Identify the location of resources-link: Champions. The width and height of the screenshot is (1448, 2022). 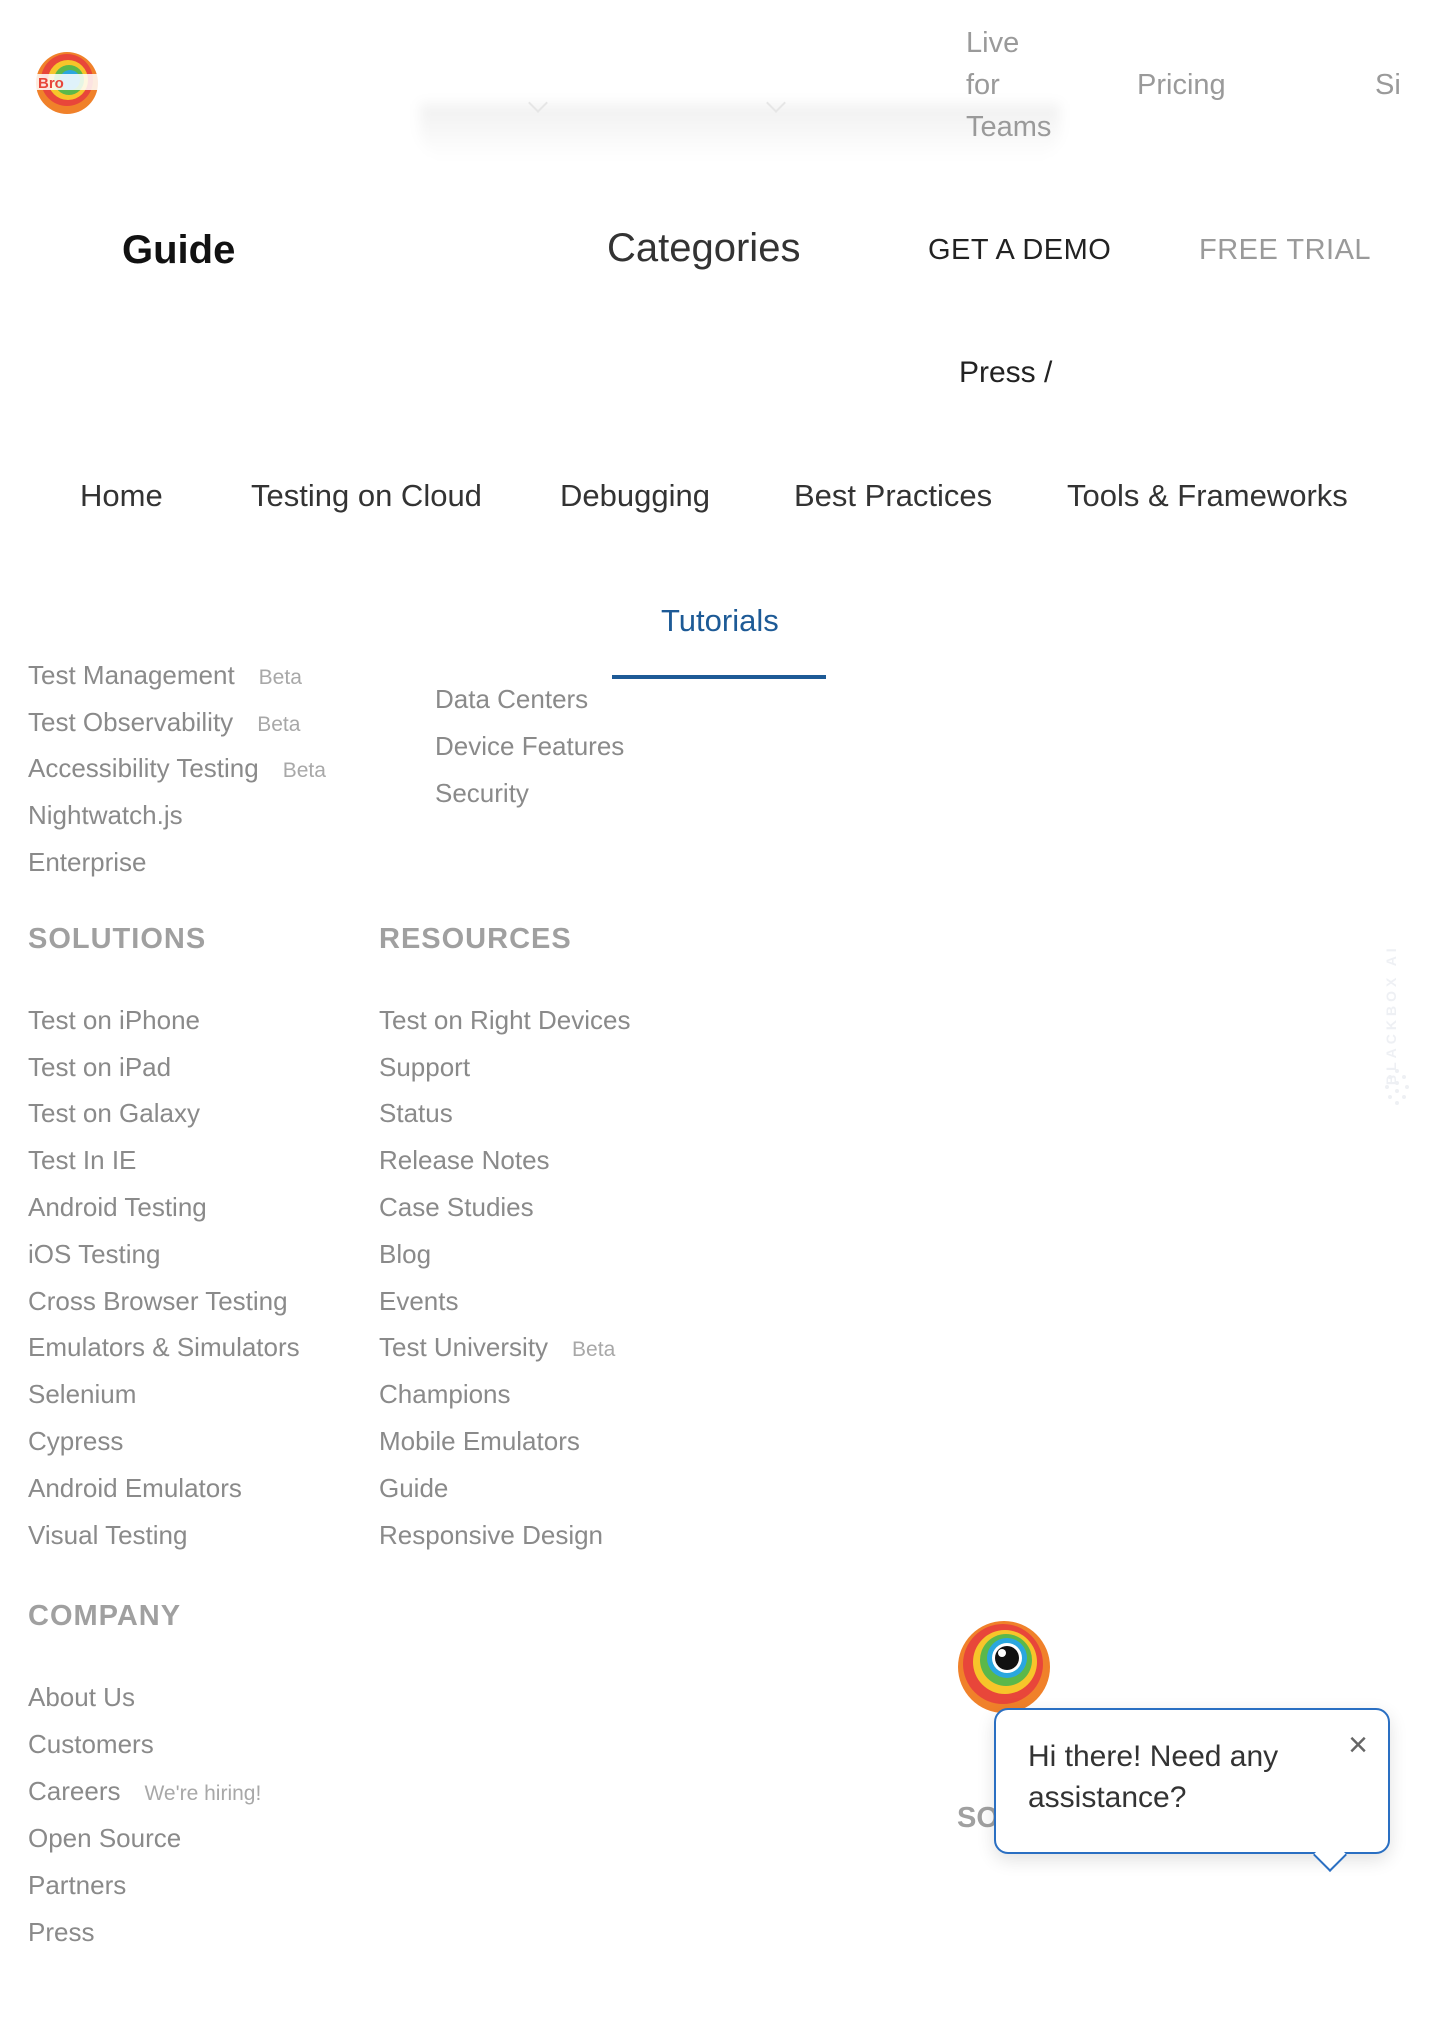
(445, 1394).